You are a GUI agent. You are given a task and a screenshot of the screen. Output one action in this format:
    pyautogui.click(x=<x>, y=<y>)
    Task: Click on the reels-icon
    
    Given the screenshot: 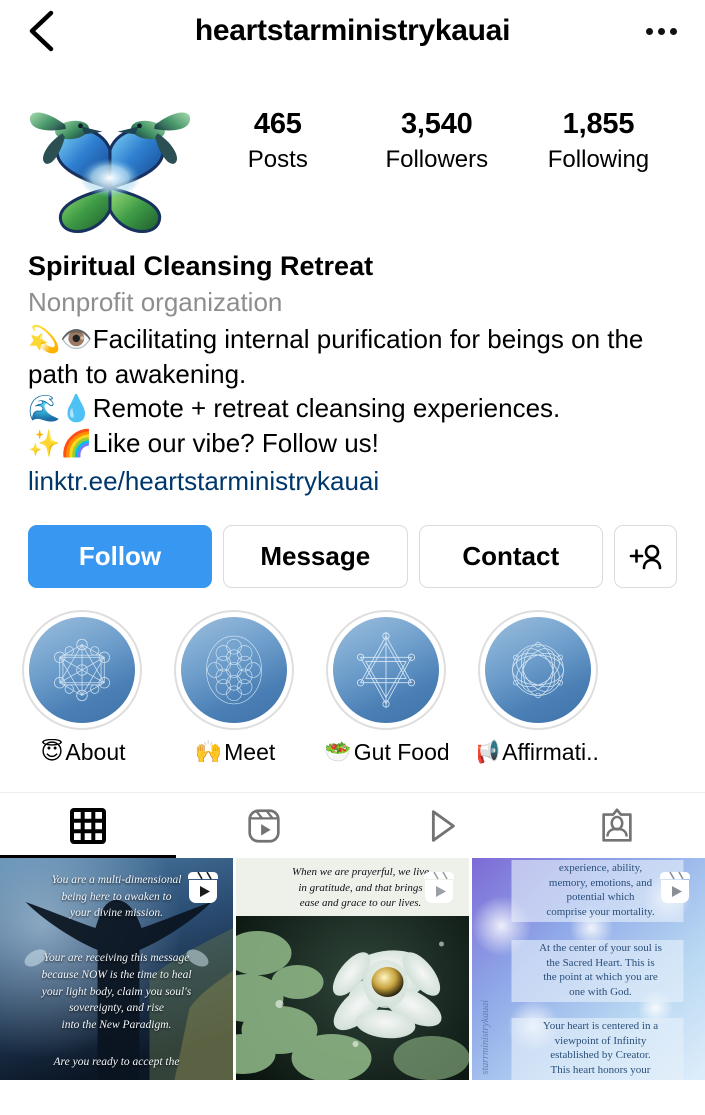 What is the action you would take?
    pyautogui.click(x=264, y=826)
    